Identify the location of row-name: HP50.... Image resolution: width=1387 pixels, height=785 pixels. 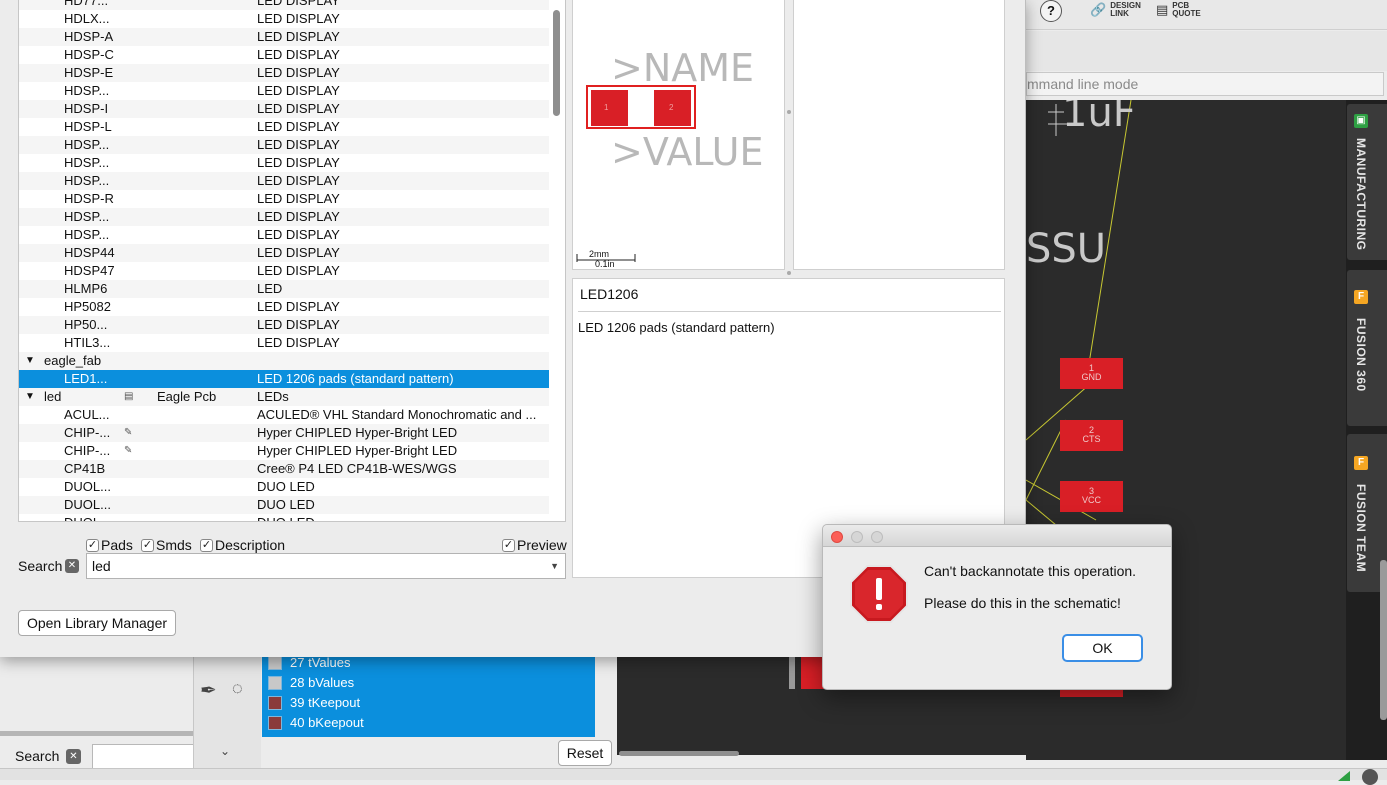
(86, 324).